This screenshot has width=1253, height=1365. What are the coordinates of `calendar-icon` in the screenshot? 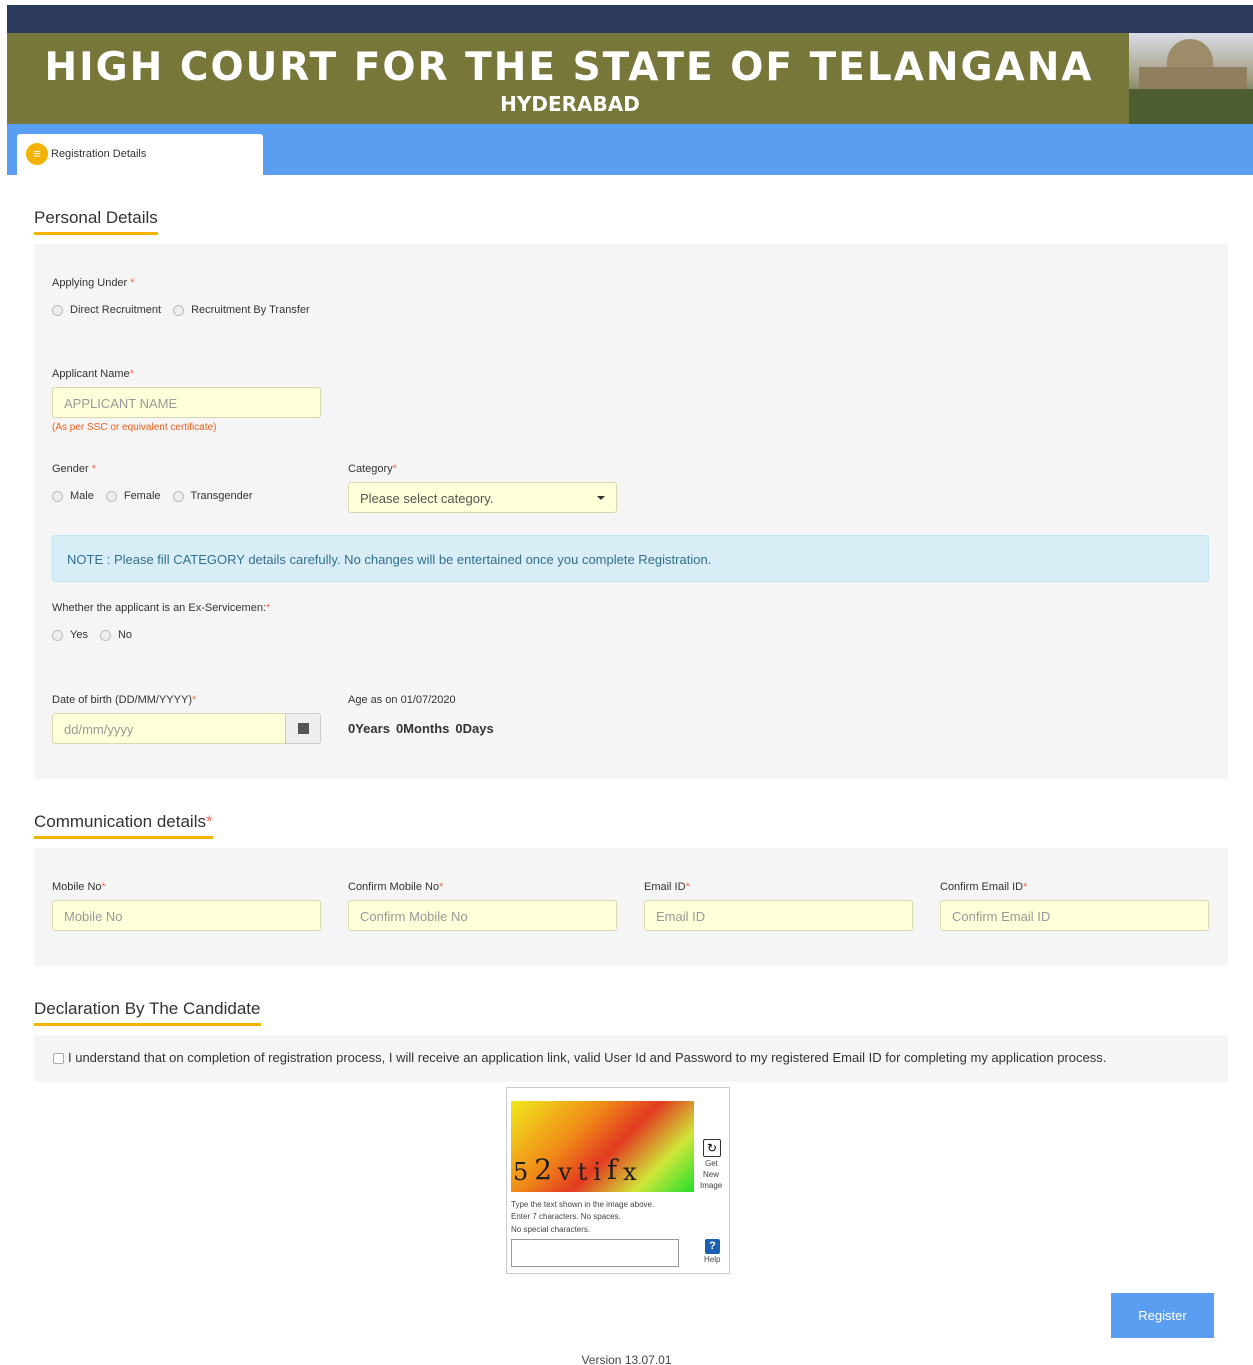 It's located at (303, 728).